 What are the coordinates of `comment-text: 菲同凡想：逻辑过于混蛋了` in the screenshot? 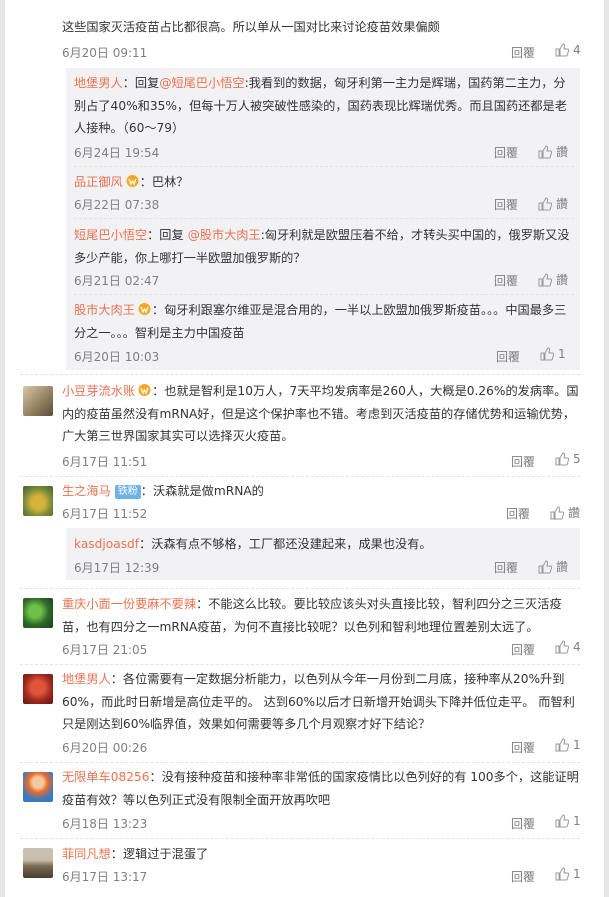 It's located at (135, 854).